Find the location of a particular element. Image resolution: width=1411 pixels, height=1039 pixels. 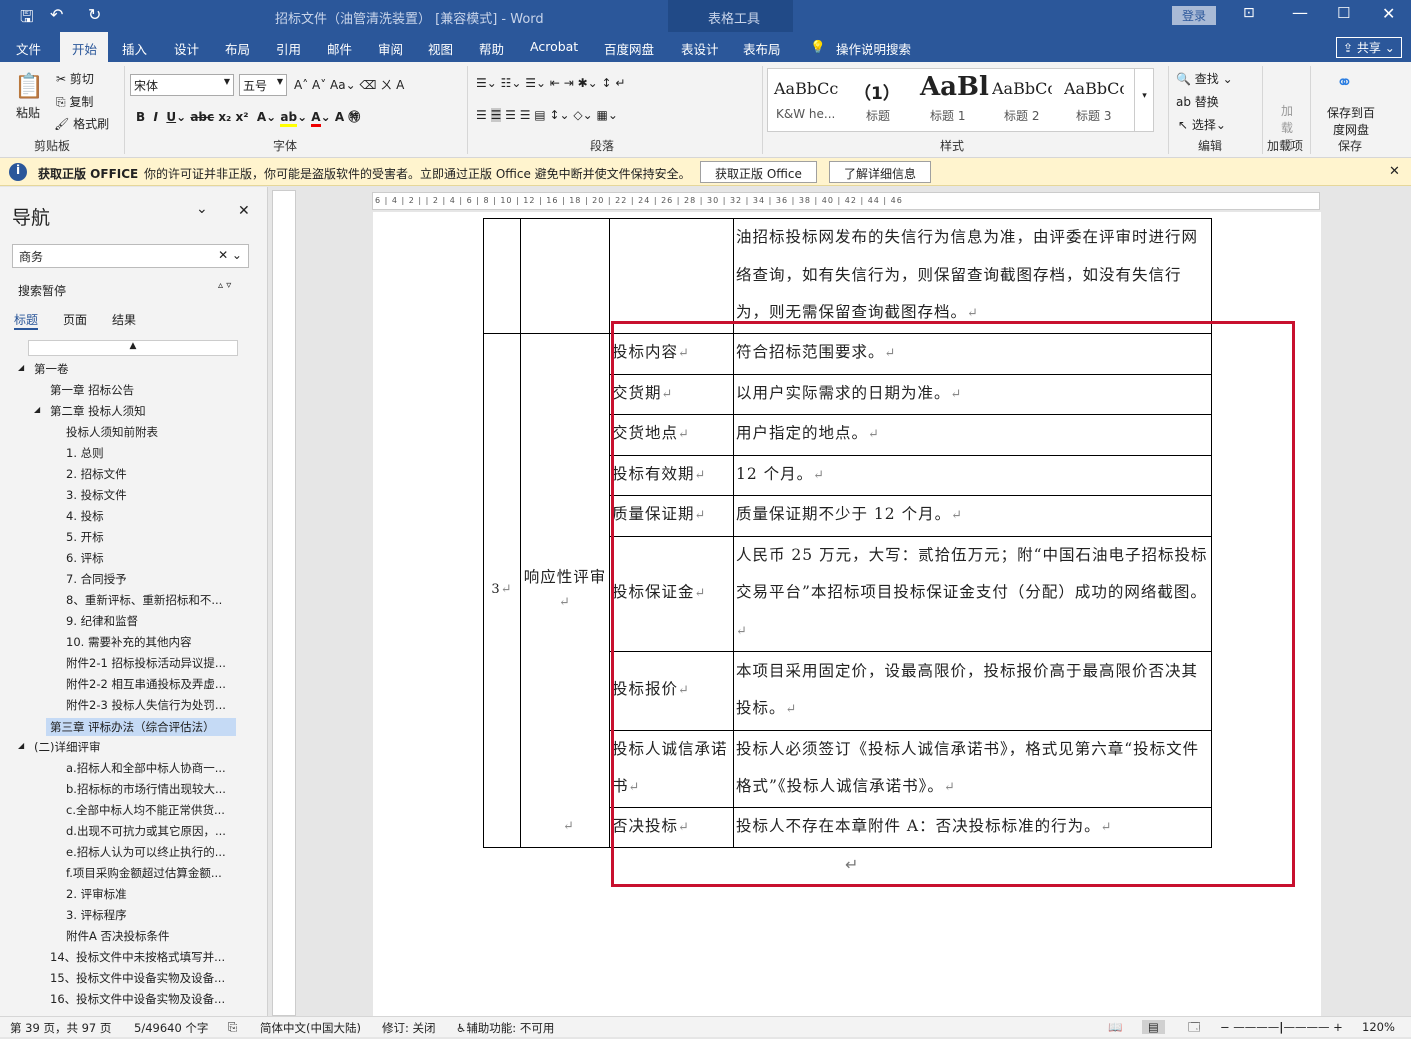

styles-more-button: ▾ is located at coordinates (1144, 100).